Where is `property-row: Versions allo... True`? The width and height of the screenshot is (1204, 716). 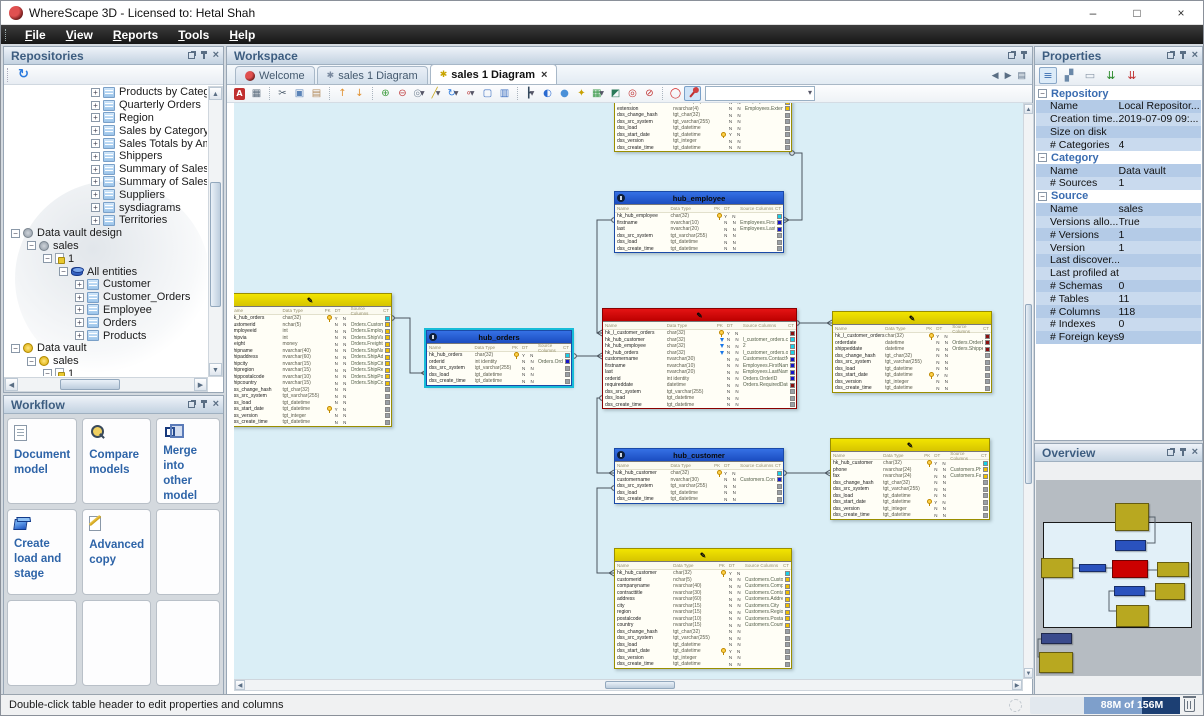
property-row: Versions allo... True is located at coordinates (1118, 222).